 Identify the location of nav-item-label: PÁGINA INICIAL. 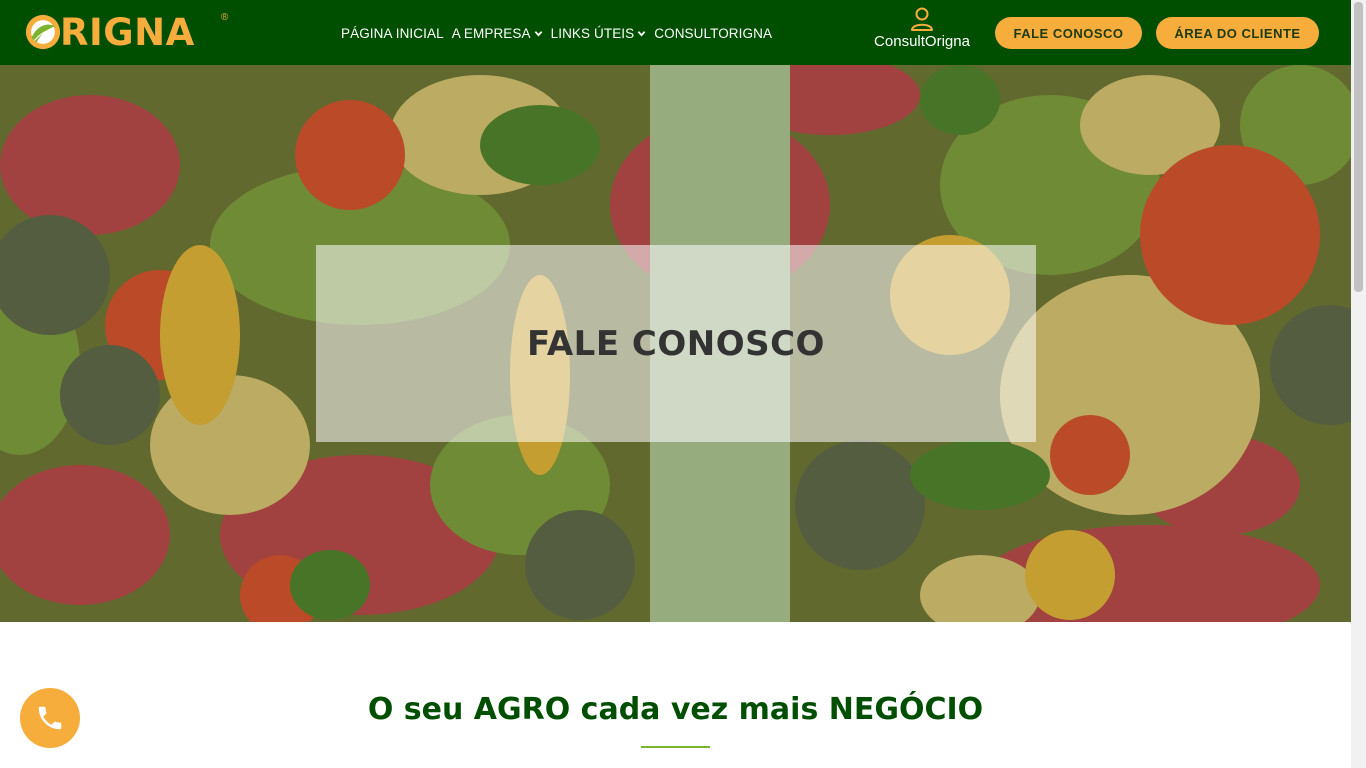
(392, 33).